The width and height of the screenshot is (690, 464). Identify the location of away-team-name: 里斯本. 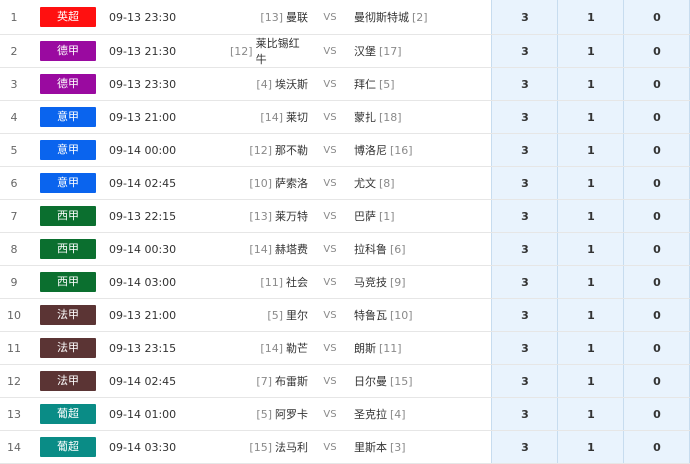
(370, 447).